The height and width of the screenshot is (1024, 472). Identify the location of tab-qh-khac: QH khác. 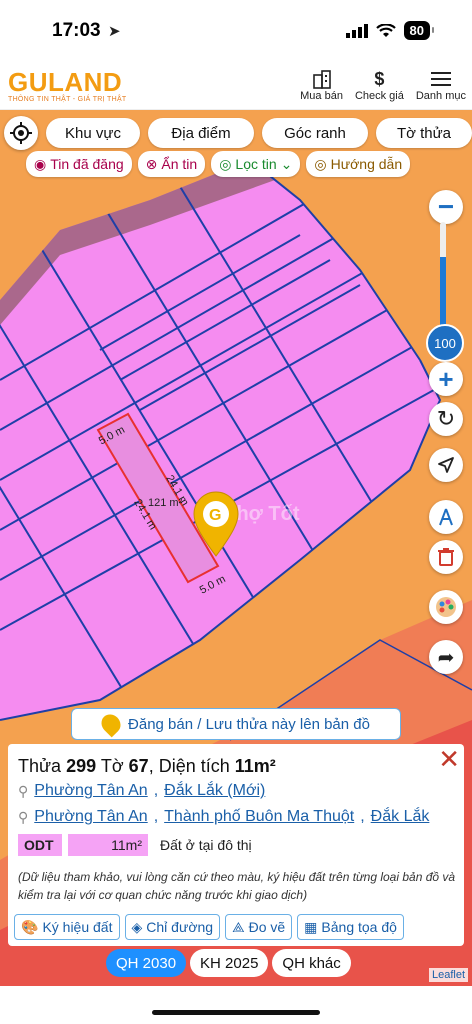
(311, 963).